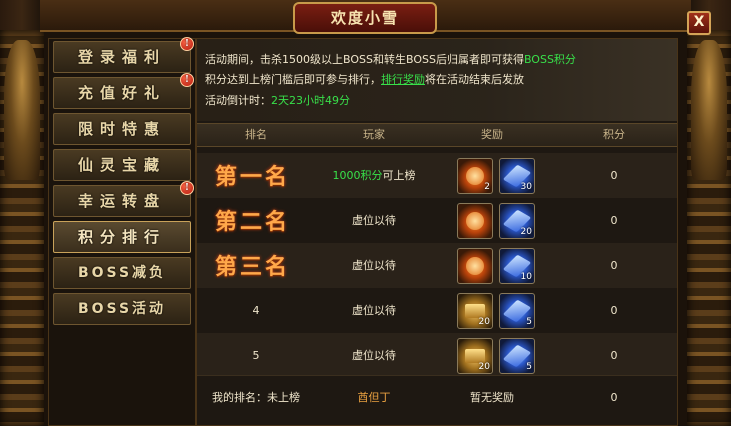 Image resolution: width=731 pixels, height=426 pixels. What do you see at coordinates (437, 175) in the screenshot?
I see `table-row: 第一名 1000积分可上榜 2 30 0` at bounding box center [437, 175].